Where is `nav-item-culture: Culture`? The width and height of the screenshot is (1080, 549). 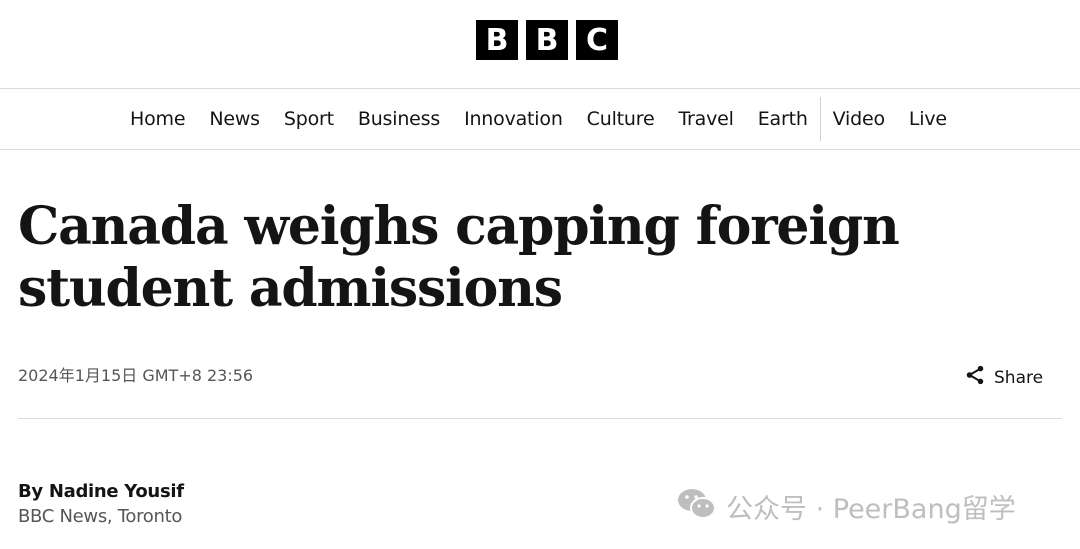
nav-item-culture: Culture is located at coordinates (621, 119).